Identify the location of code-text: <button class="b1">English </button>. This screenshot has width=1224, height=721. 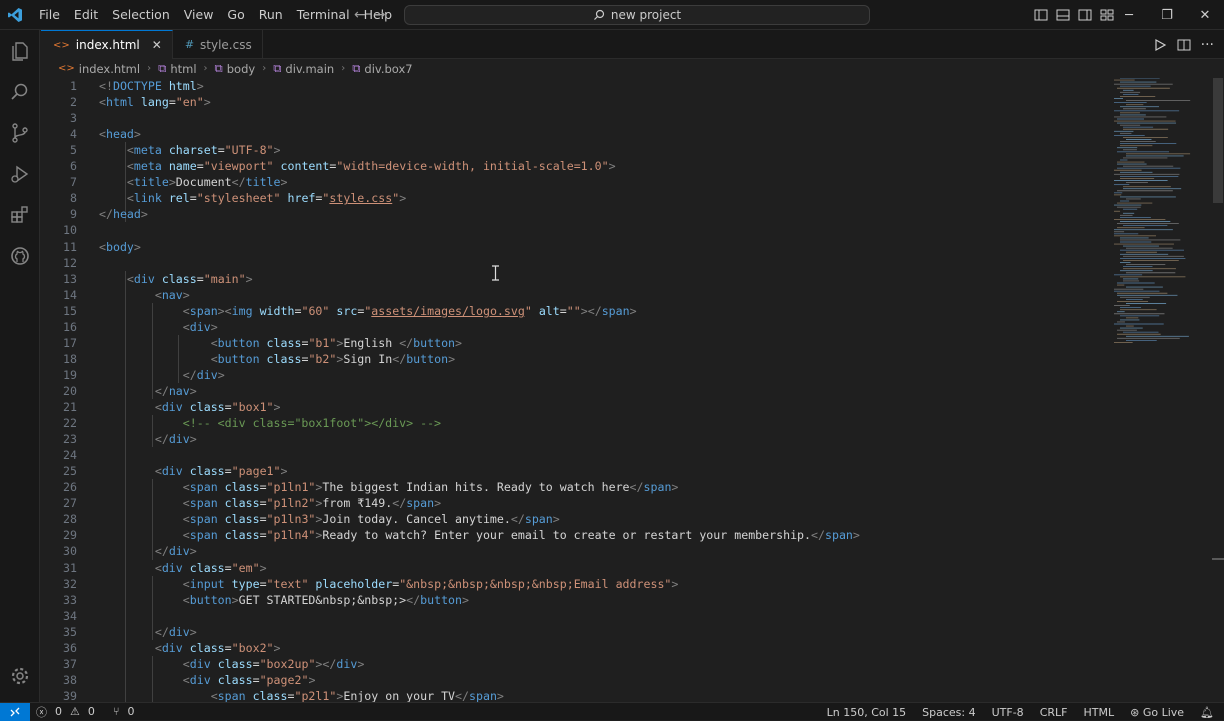
(336, 342).